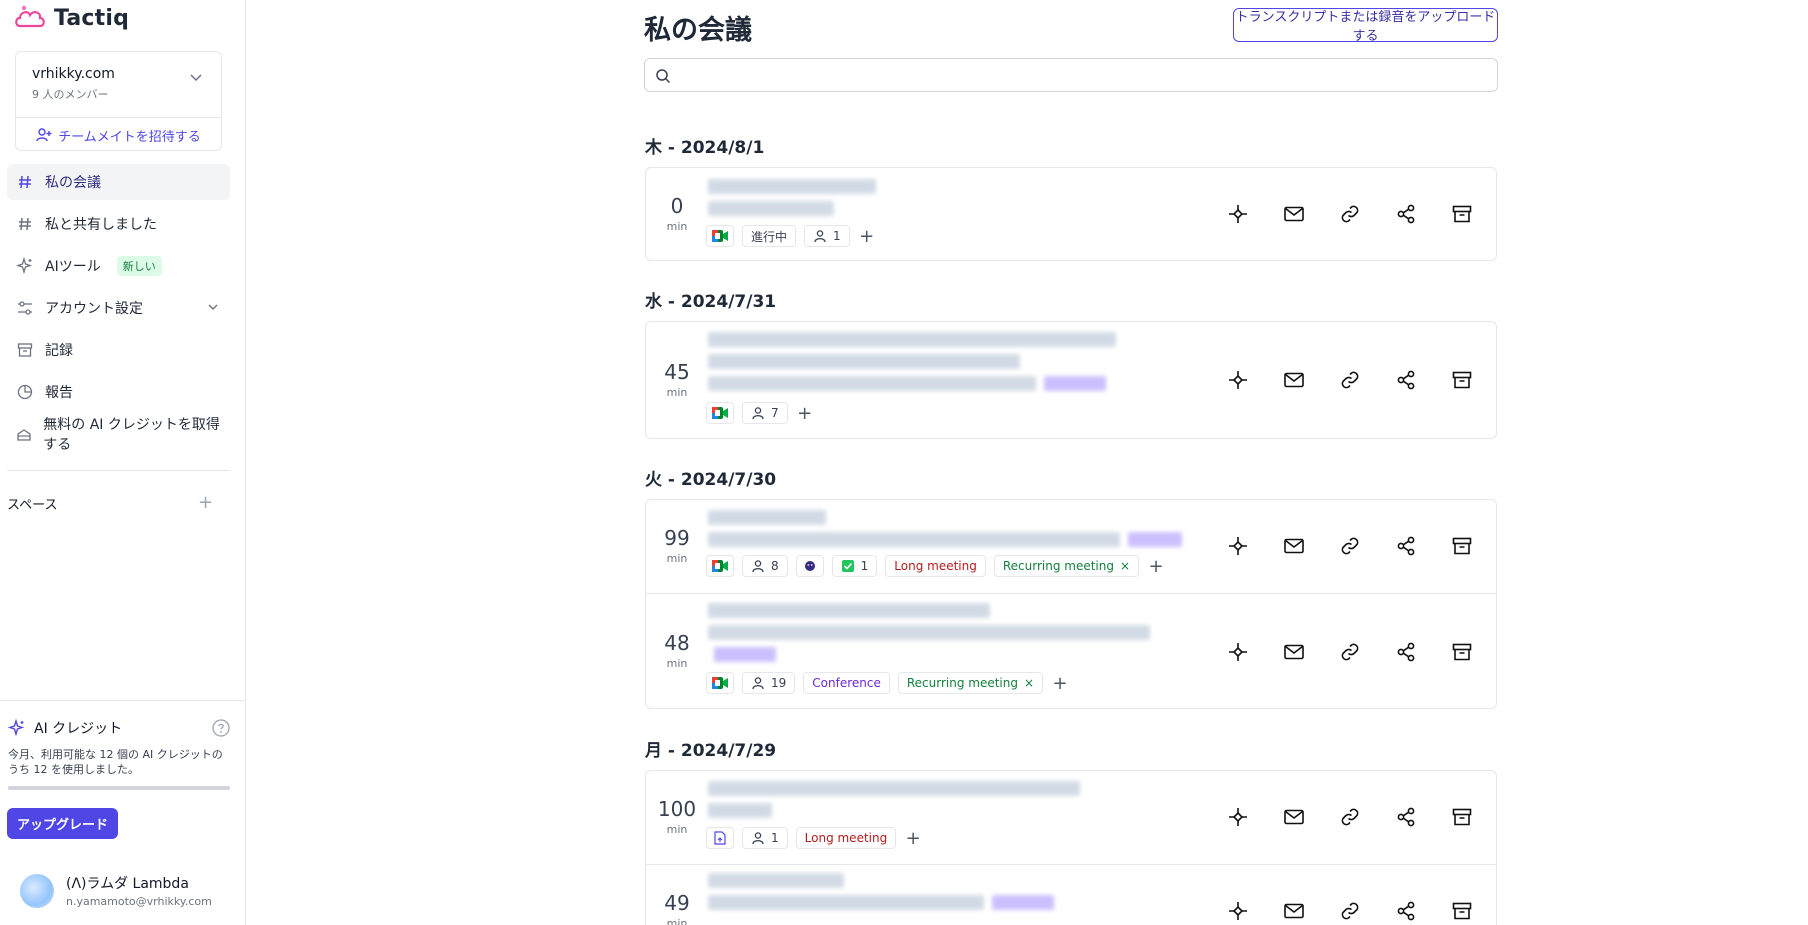 The width and height of the screenshot is (1808, 925). Describe the element at coordinates (846, 683) in the screenshot. I see `tag-conference: Conference` at that location.